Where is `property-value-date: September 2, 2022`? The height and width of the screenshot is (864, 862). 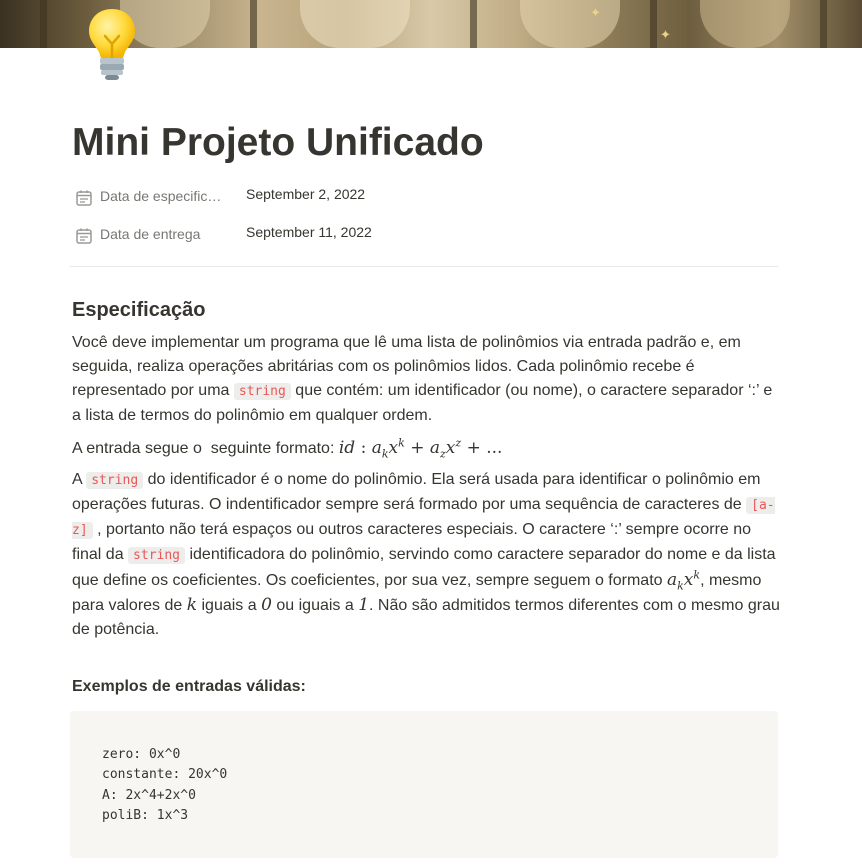
property-value-date: September 2, 2022 is located at coordinates (305, 194).